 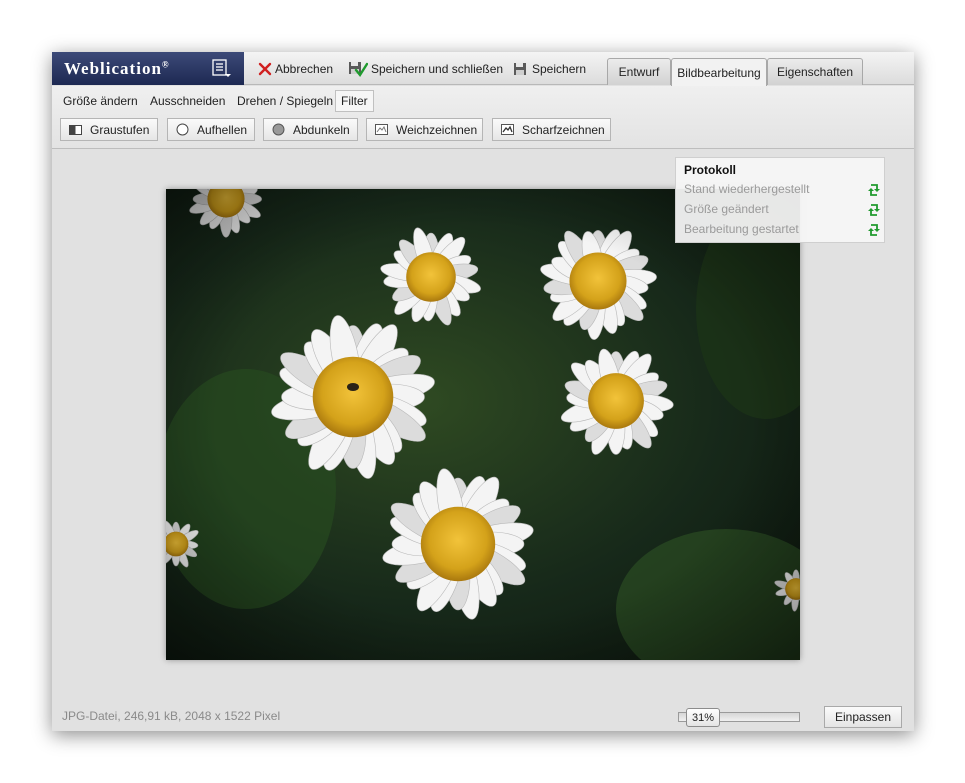 I want to click on grayscale-button: Graustufen, so click(x=109, y=129).